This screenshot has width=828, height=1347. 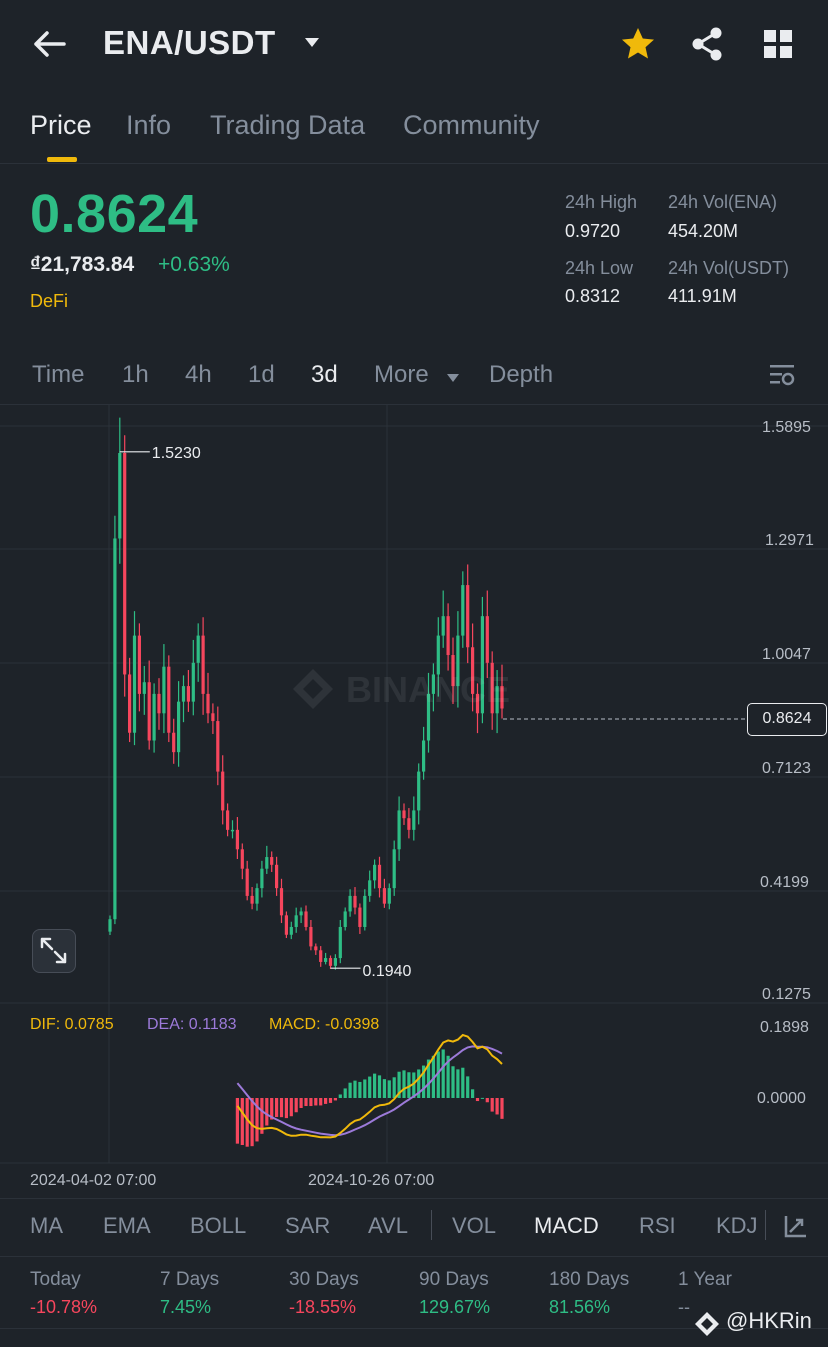 What do you see at coordinates (796, 1226) in the screenshot?
I see `drawing-tool-icon` at bounding box center [796, 1226].